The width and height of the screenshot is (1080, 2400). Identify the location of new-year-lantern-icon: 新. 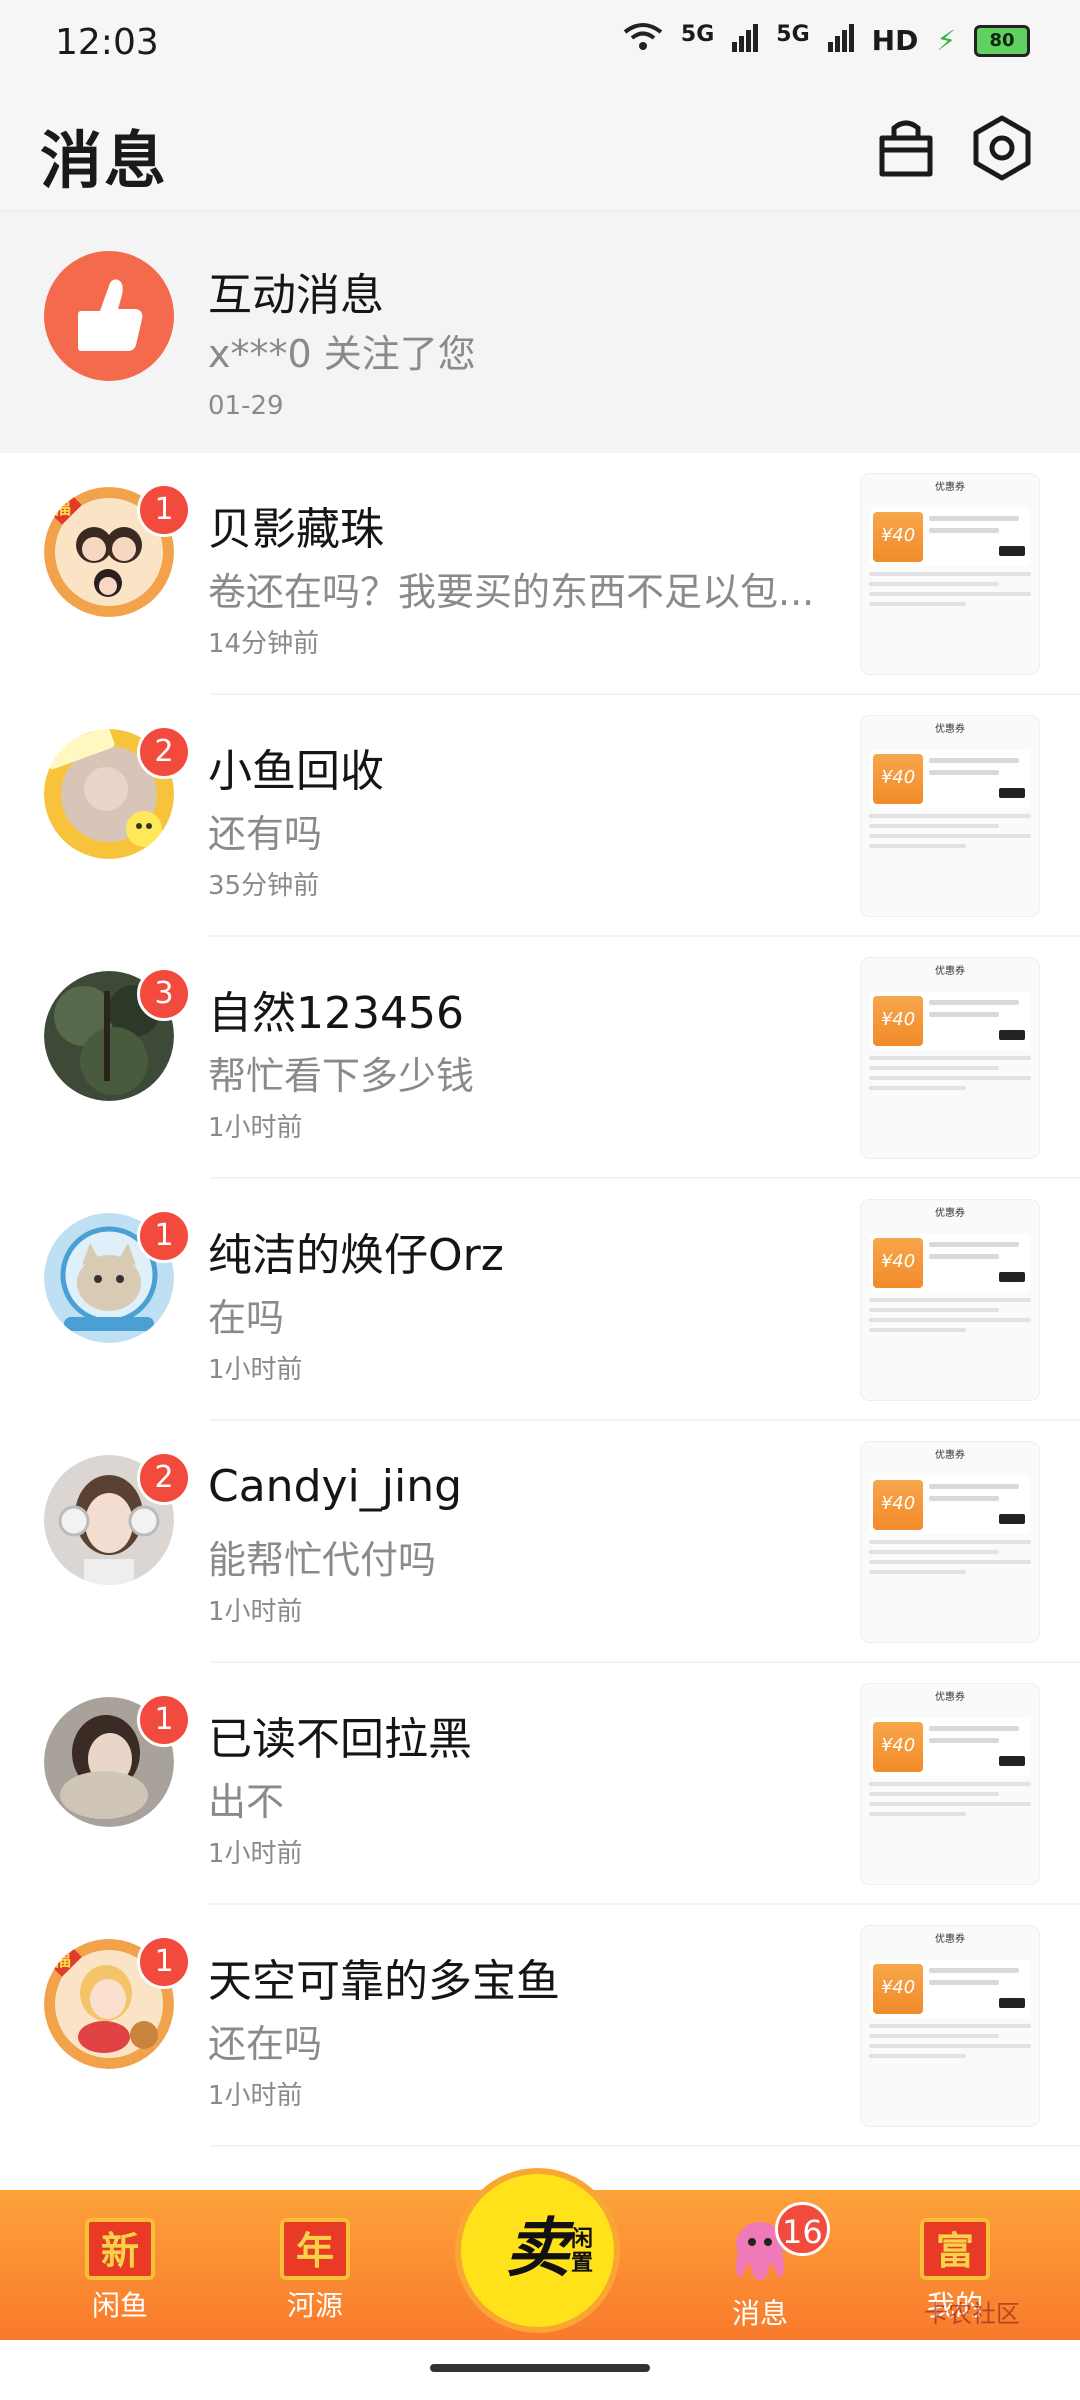
(120, 2249).